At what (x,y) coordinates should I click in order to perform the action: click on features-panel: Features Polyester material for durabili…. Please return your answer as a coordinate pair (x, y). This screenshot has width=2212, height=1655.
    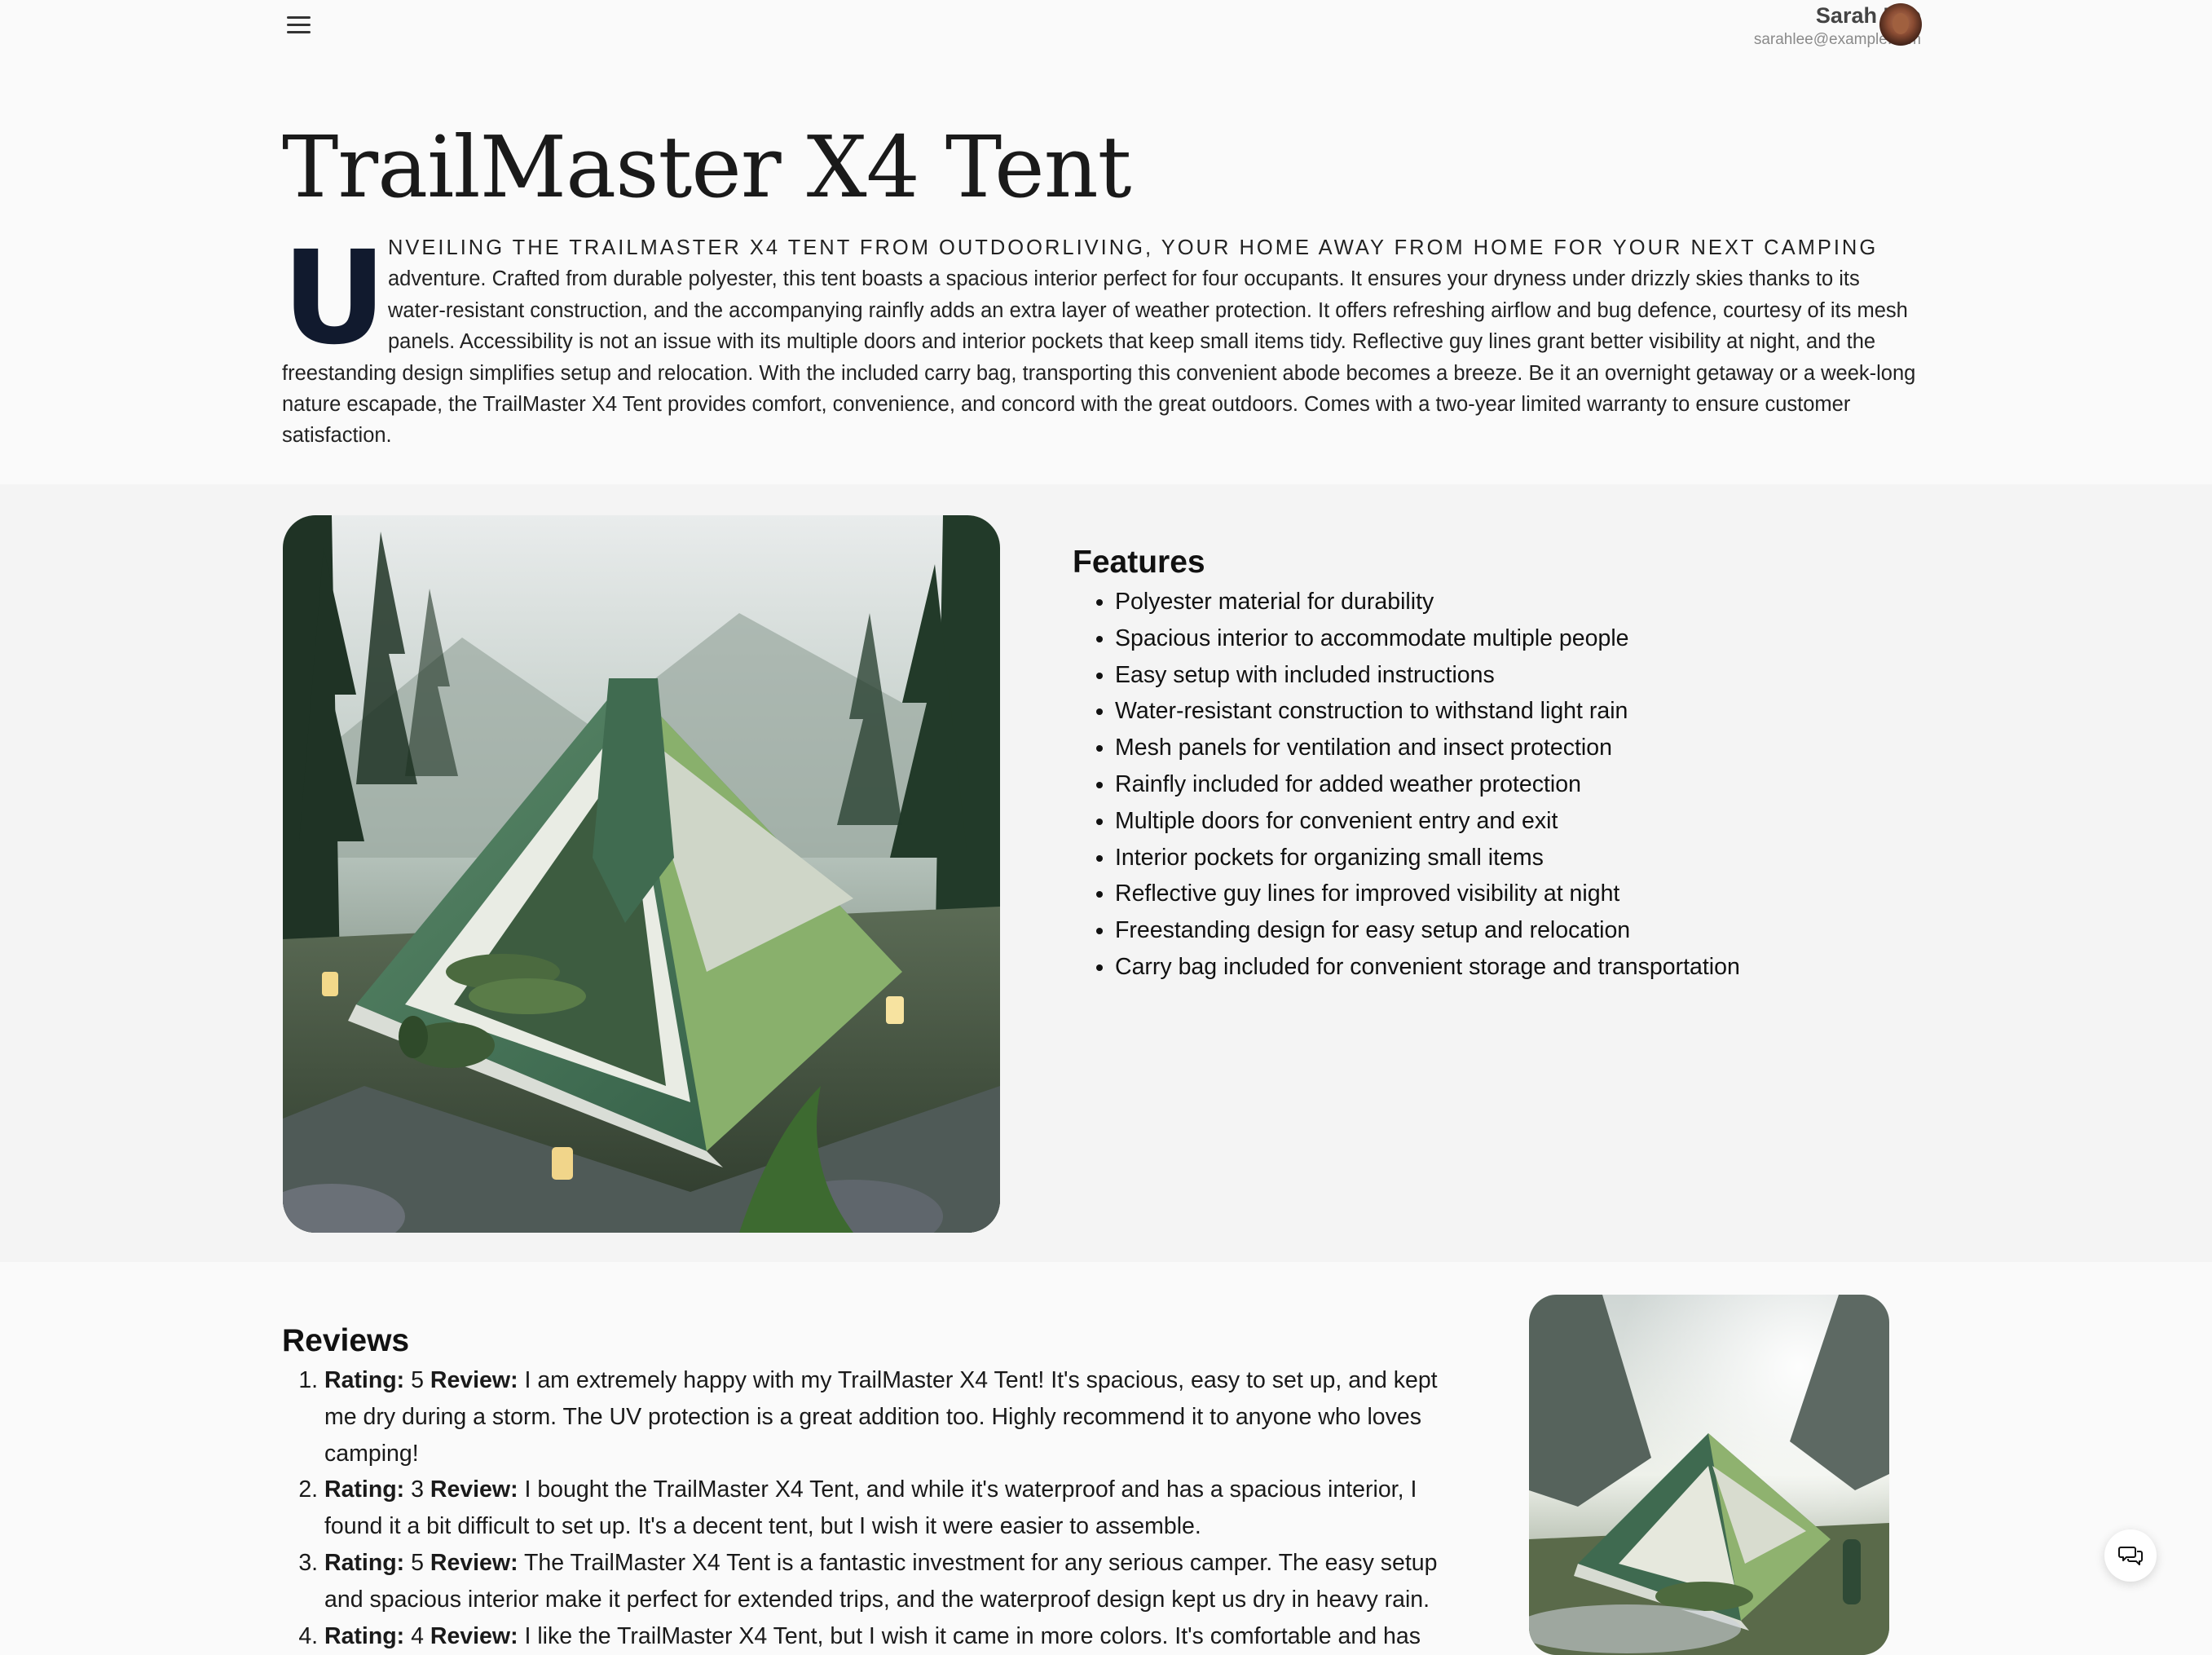
    Looking at the image, I should click on (1406, 763).